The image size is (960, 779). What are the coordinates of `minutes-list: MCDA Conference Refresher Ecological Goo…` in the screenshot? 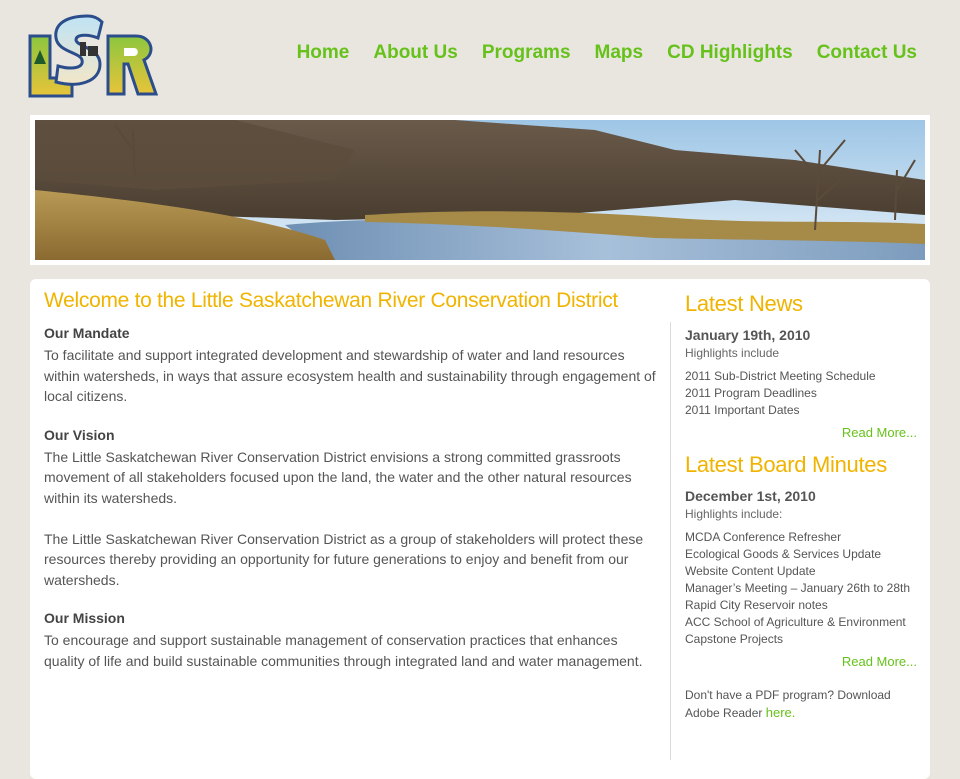 It's located at (801, 588).